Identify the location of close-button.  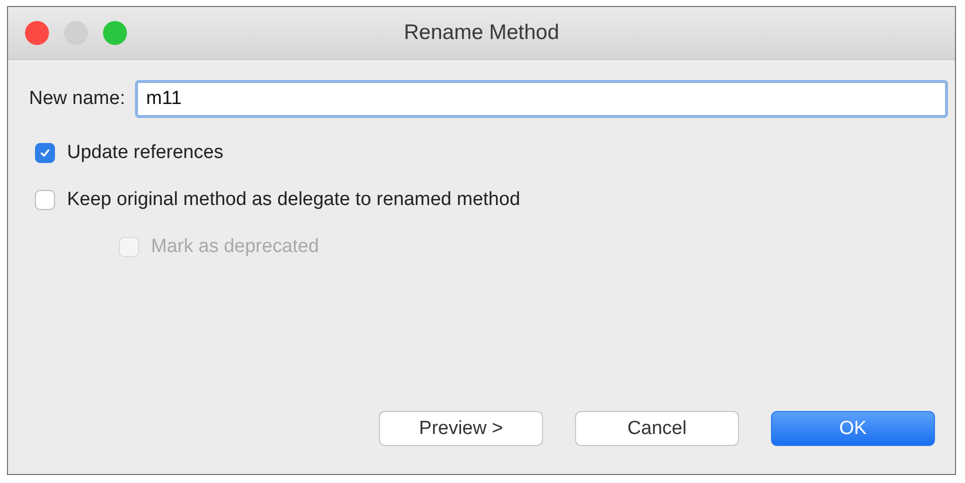
(37, 33).